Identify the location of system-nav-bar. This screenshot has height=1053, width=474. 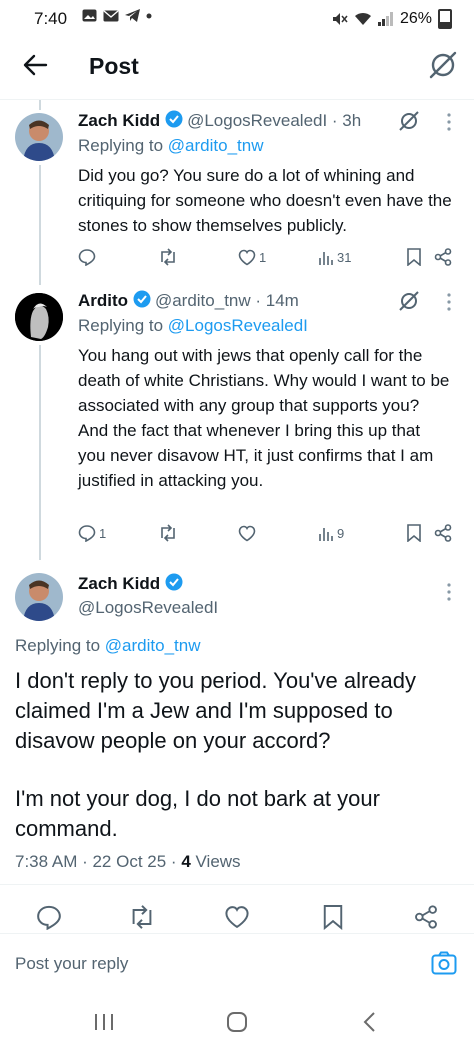
(237, 1021).